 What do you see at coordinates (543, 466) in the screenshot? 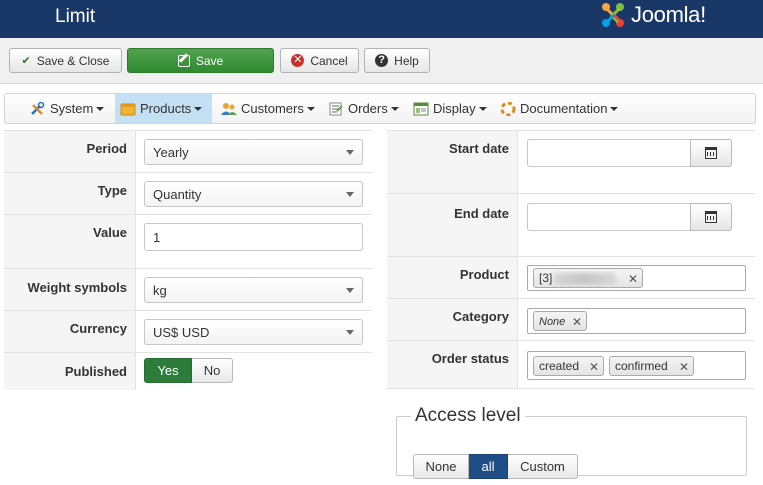
I see `access-custom-button: Custom` at bounding box center [543, 466].